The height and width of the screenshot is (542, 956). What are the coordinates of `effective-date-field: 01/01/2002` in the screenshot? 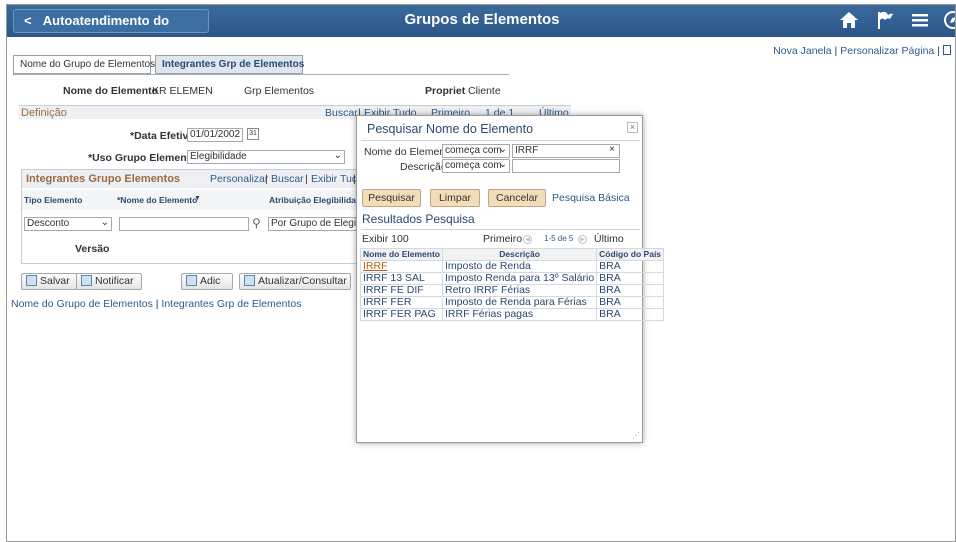 It's located at (215, 135).